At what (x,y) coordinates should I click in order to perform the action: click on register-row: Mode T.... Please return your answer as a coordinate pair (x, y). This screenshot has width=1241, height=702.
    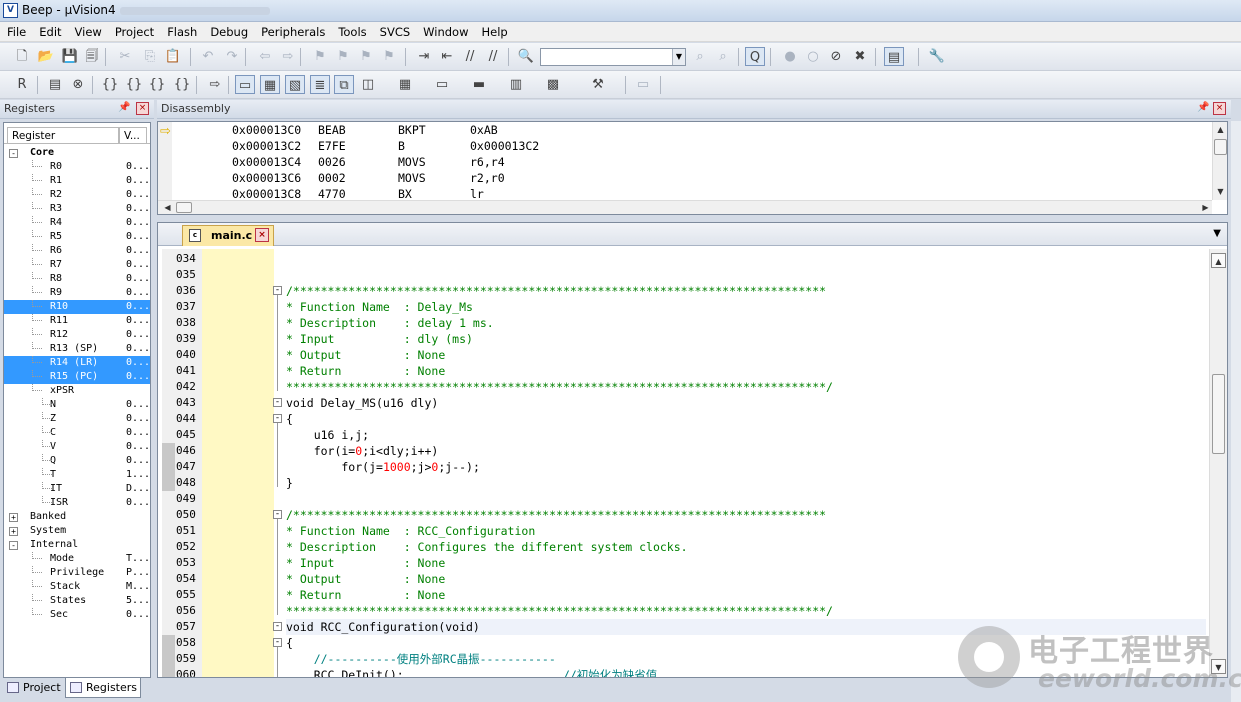
    Looking at the image, I should click on (77, 559).